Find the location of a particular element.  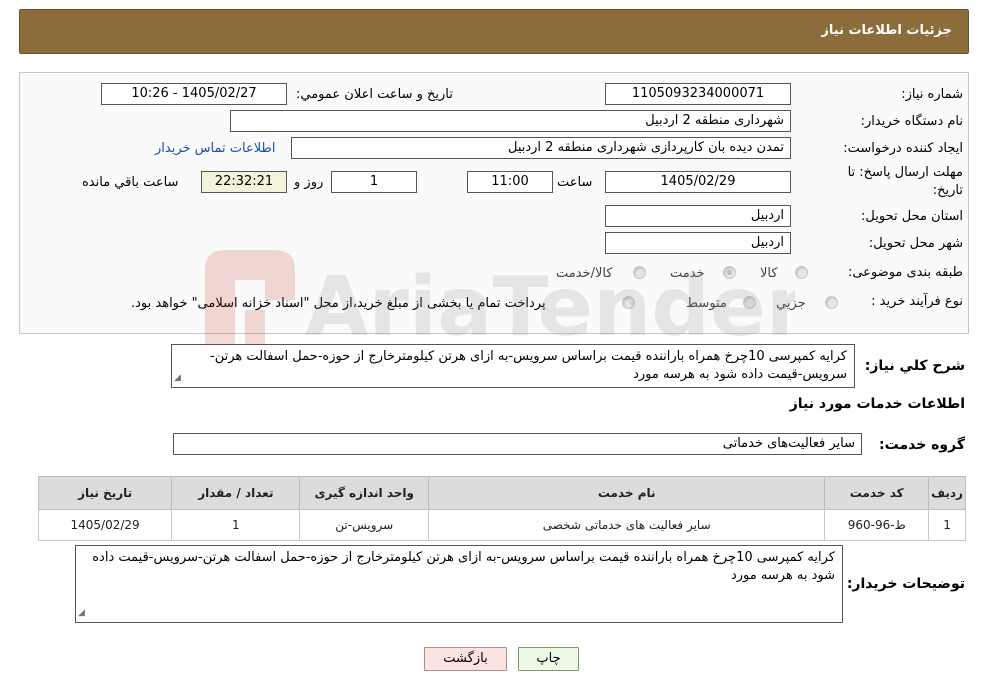

category-label: طبقه بندی موضوعی: is located at coordinates (905, 272).